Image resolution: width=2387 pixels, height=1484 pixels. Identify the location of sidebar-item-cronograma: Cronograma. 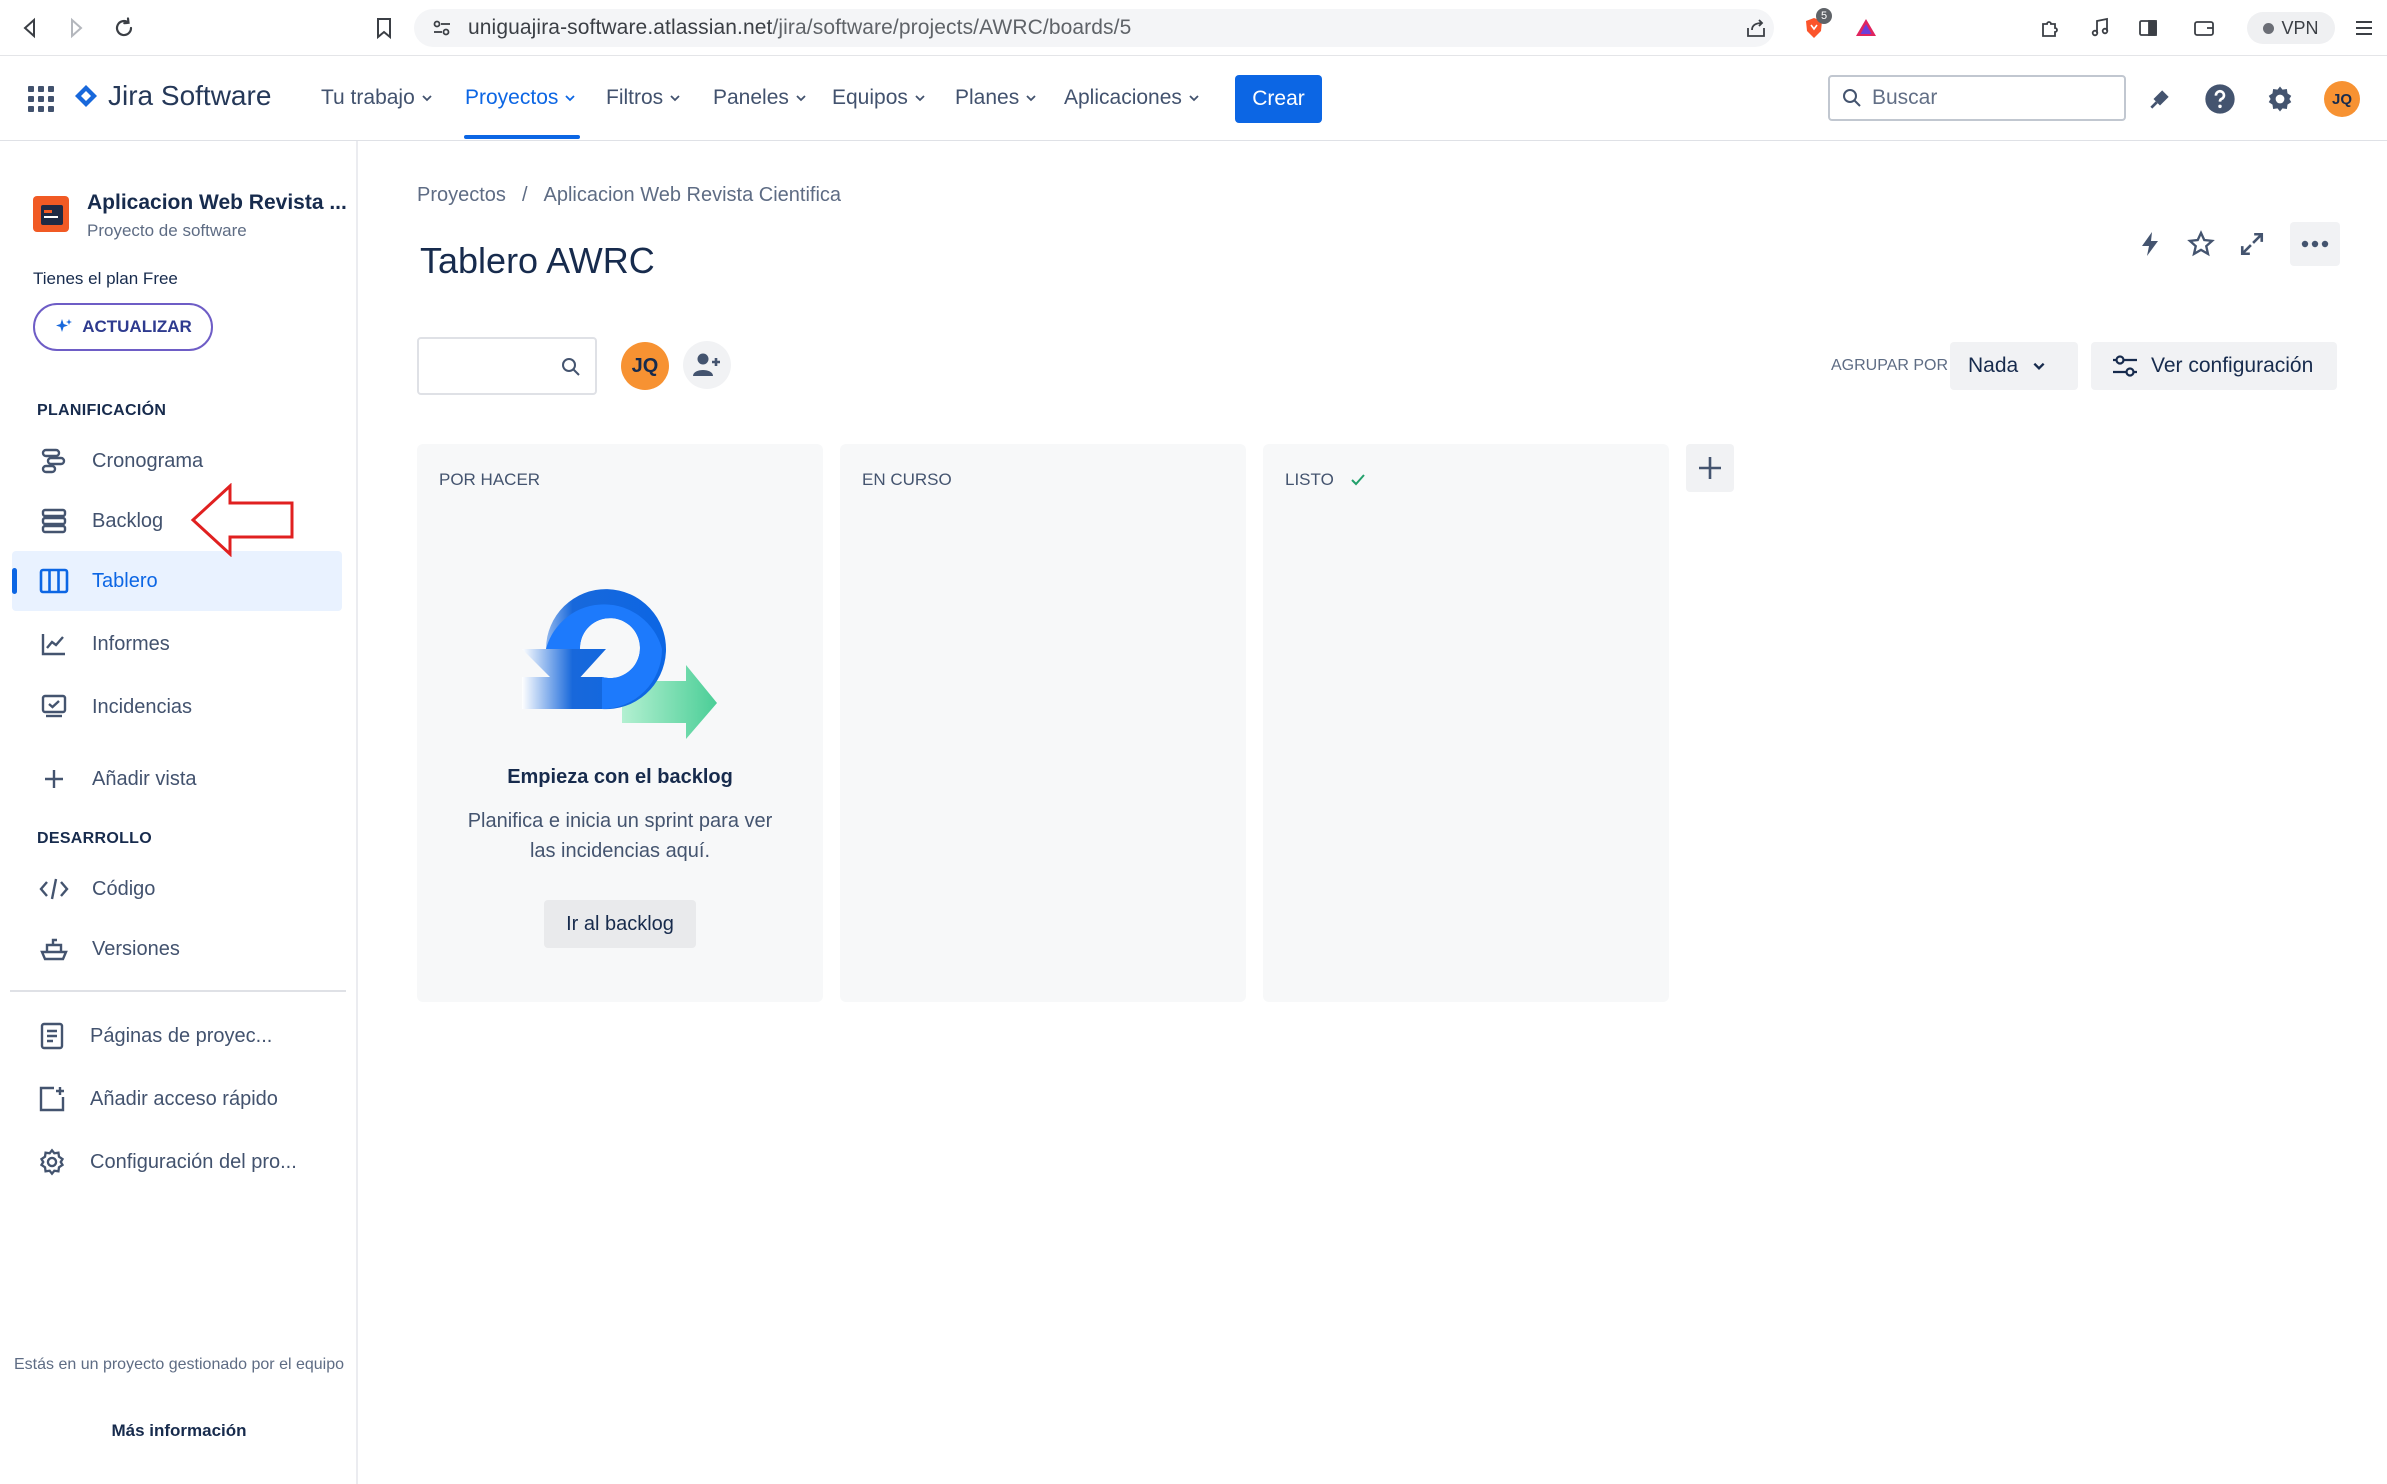
(177, 461).